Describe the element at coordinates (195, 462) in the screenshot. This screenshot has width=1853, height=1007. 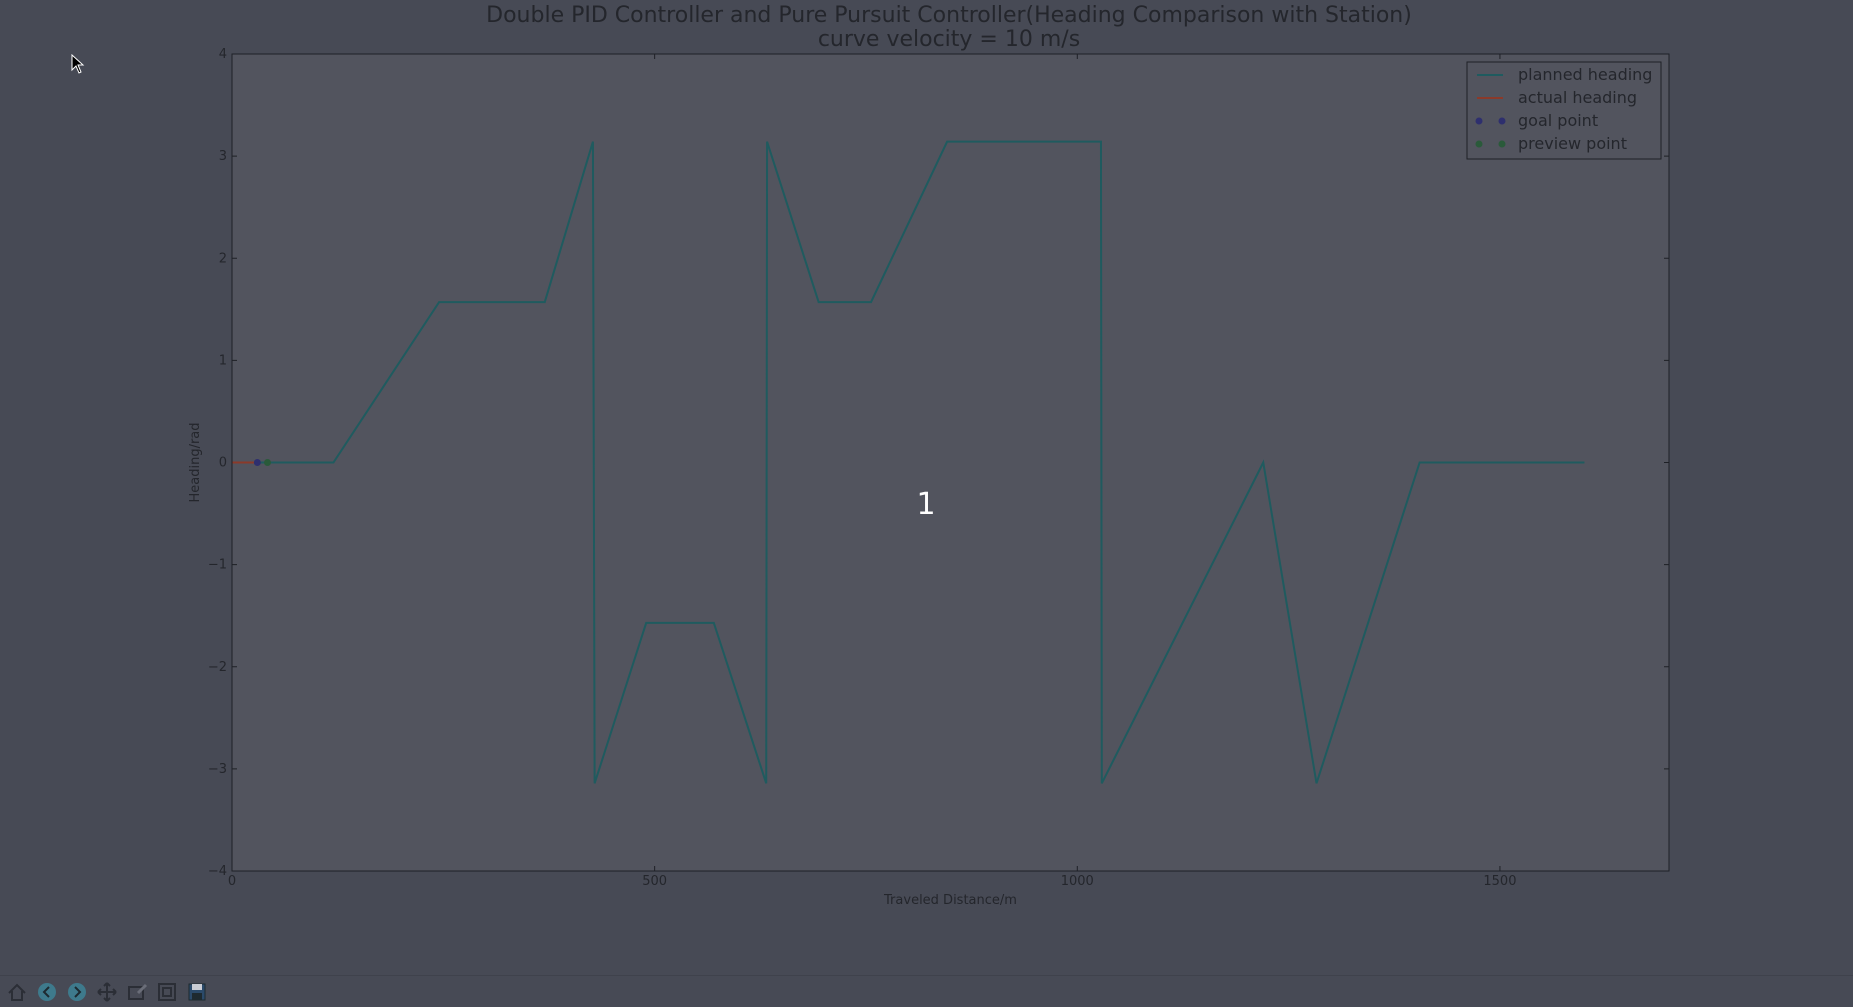
I see `y-axis-label: Heading/rad` at that location.